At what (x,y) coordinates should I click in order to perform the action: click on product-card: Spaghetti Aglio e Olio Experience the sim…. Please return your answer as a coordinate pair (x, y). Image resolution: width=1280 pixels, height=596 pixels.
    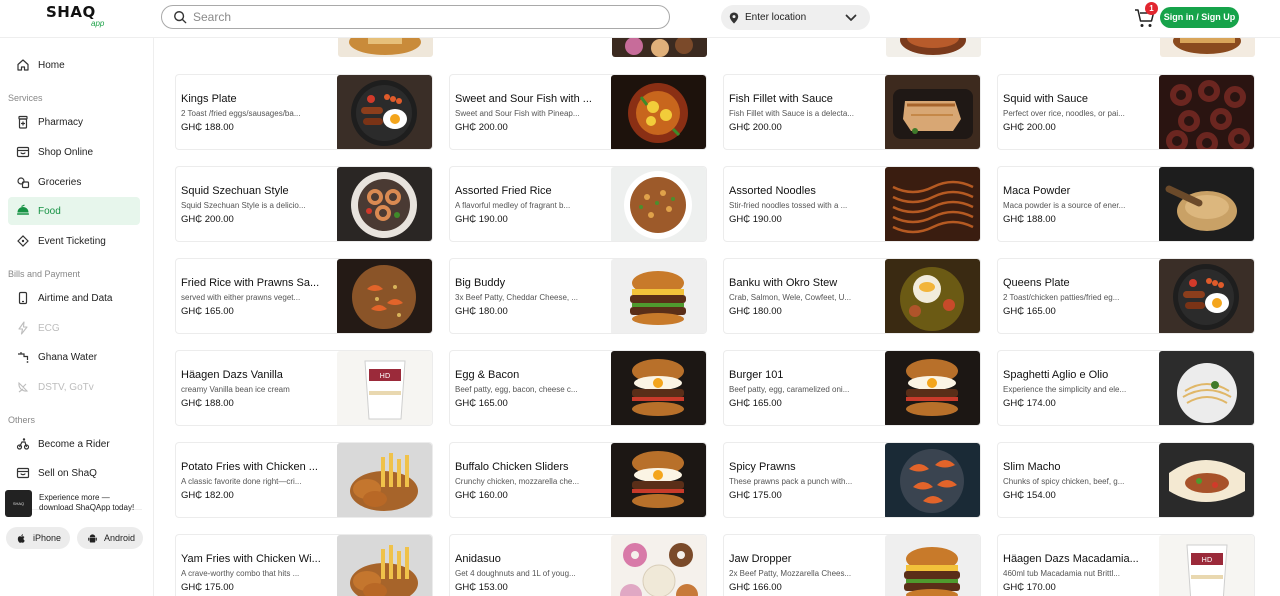
    Looking at the image, I should click on (1126, 388).